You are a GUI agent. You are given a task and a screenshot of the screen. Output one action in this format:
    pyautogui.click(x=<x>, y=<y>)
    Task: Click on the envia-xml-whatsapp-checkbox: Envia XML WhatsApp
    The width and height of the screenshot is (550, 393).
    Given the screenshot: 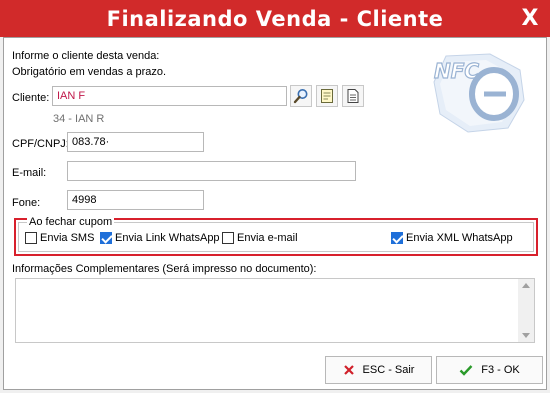 What is the action you would take?
    pyautogui.click(x=452, y=238)
    